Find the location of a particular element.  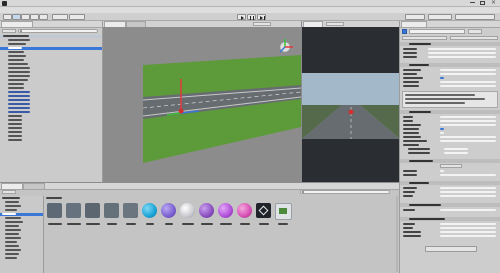

object-name-field is located at coordinates (437, 31).